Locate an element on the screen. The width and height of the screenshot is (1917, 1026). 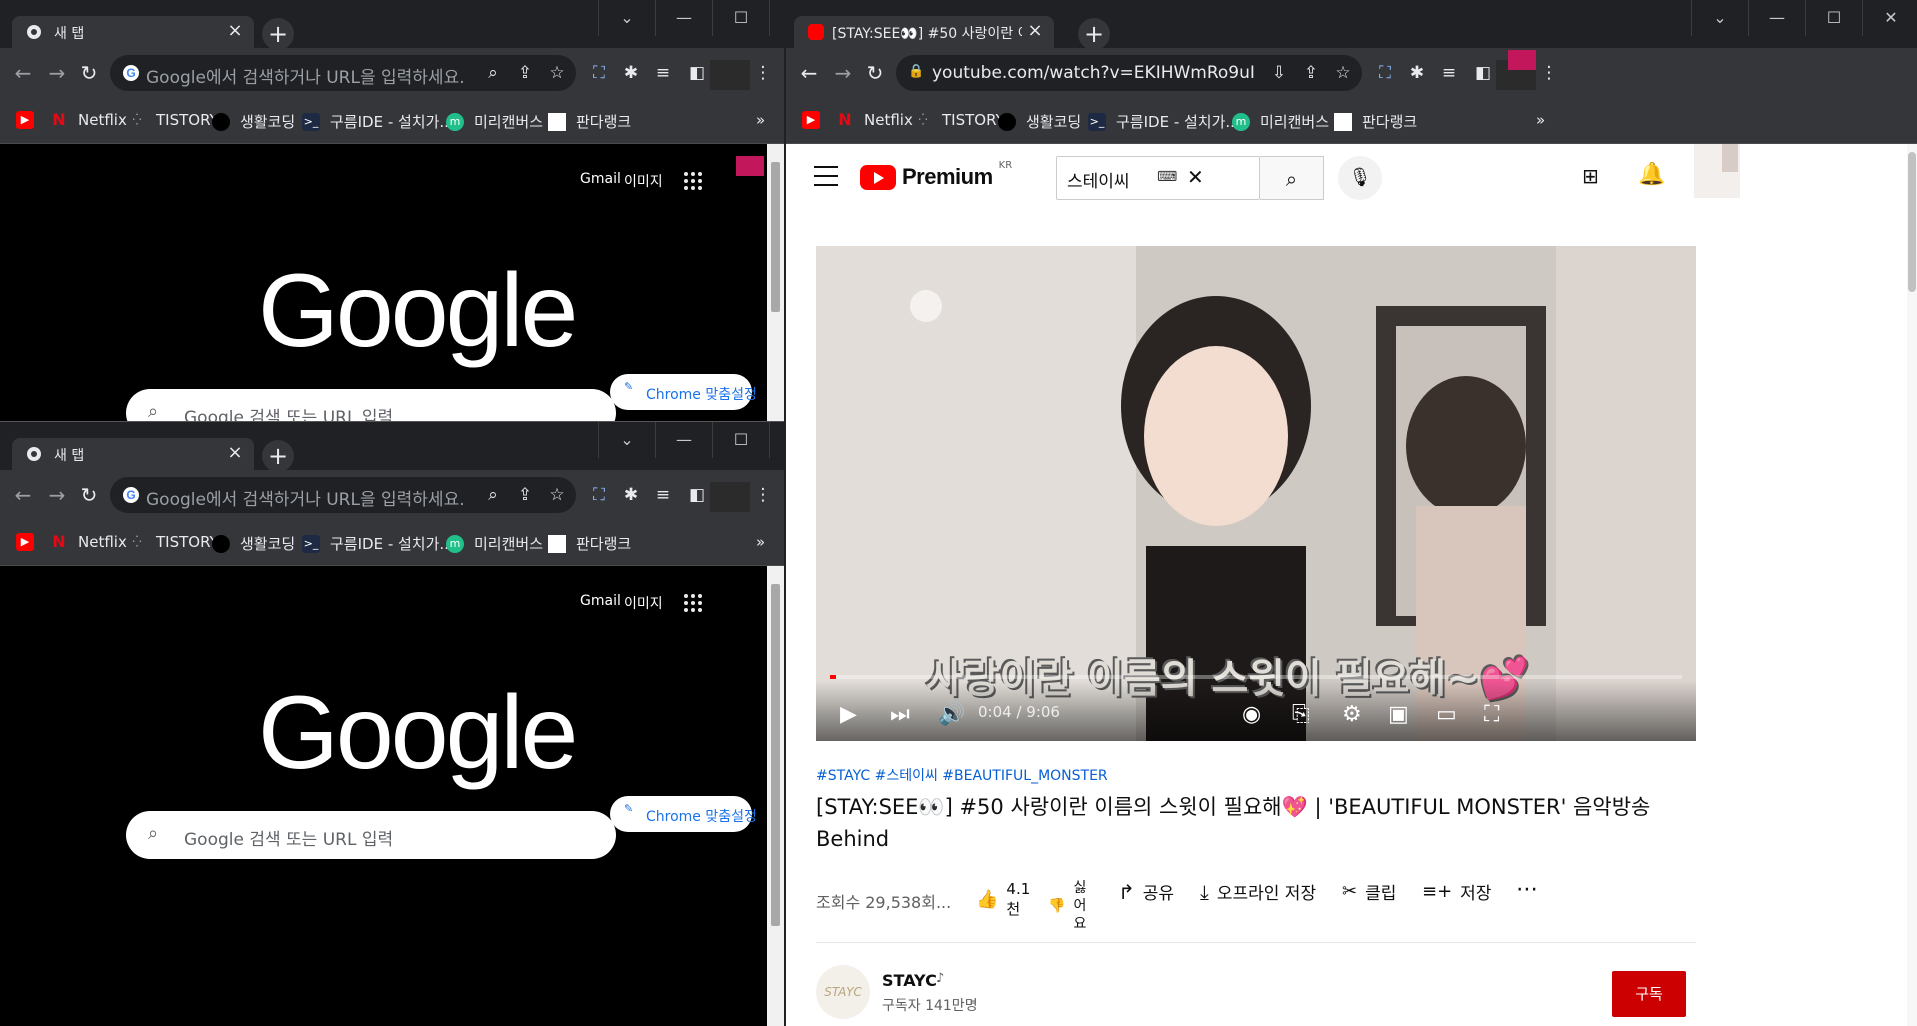
subtitles-icon: ⎘ is located at coordinates (1301, 714).